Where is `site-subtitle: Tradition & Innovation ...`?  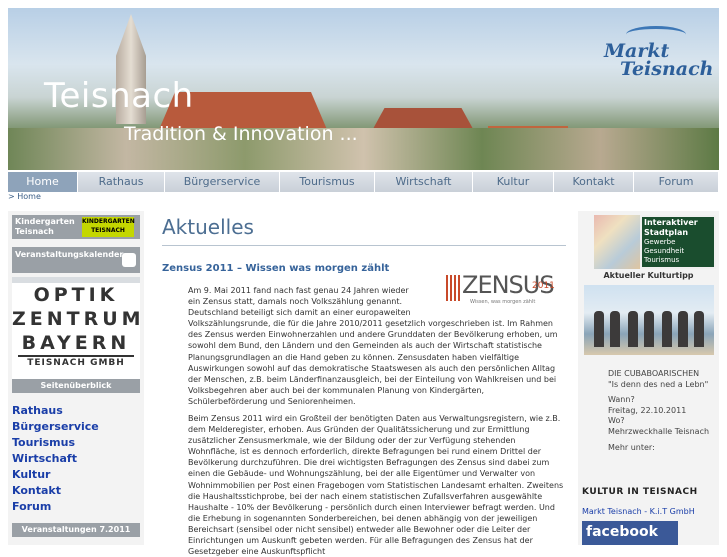 site-subtitle: Tradition & Innovation ... is located at coordinates (241, 134).